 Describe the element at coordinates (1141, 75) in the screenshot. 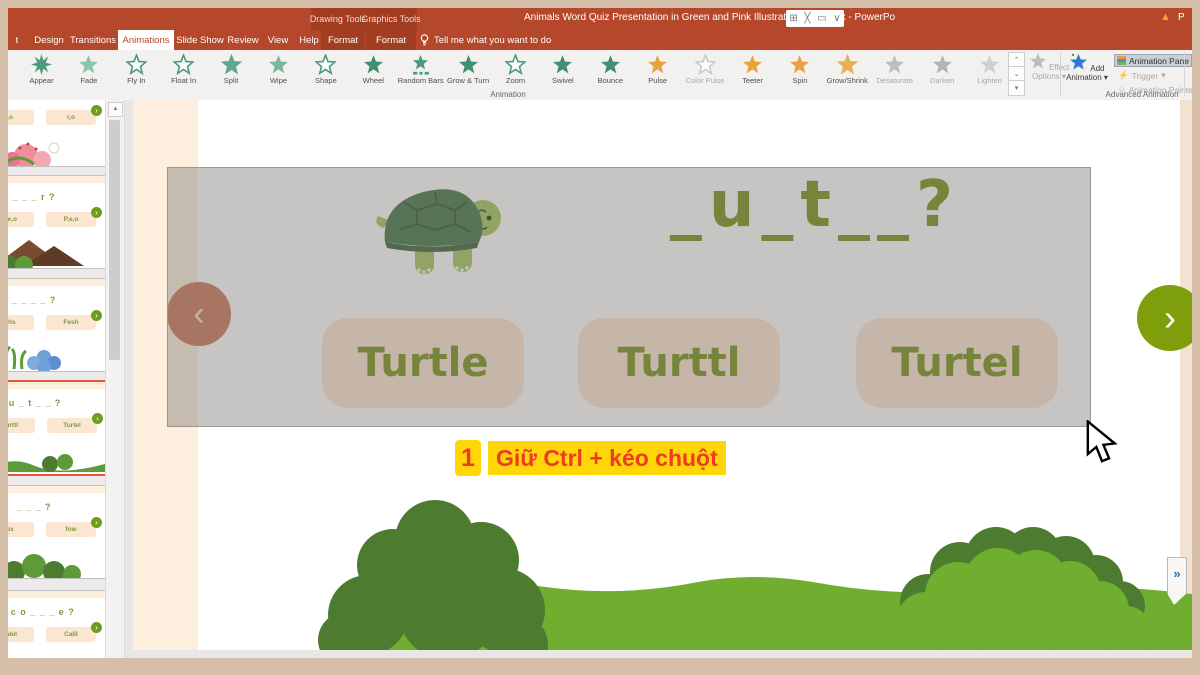

I see `trigger-button: ⚡ Trigger ▾` at that location.